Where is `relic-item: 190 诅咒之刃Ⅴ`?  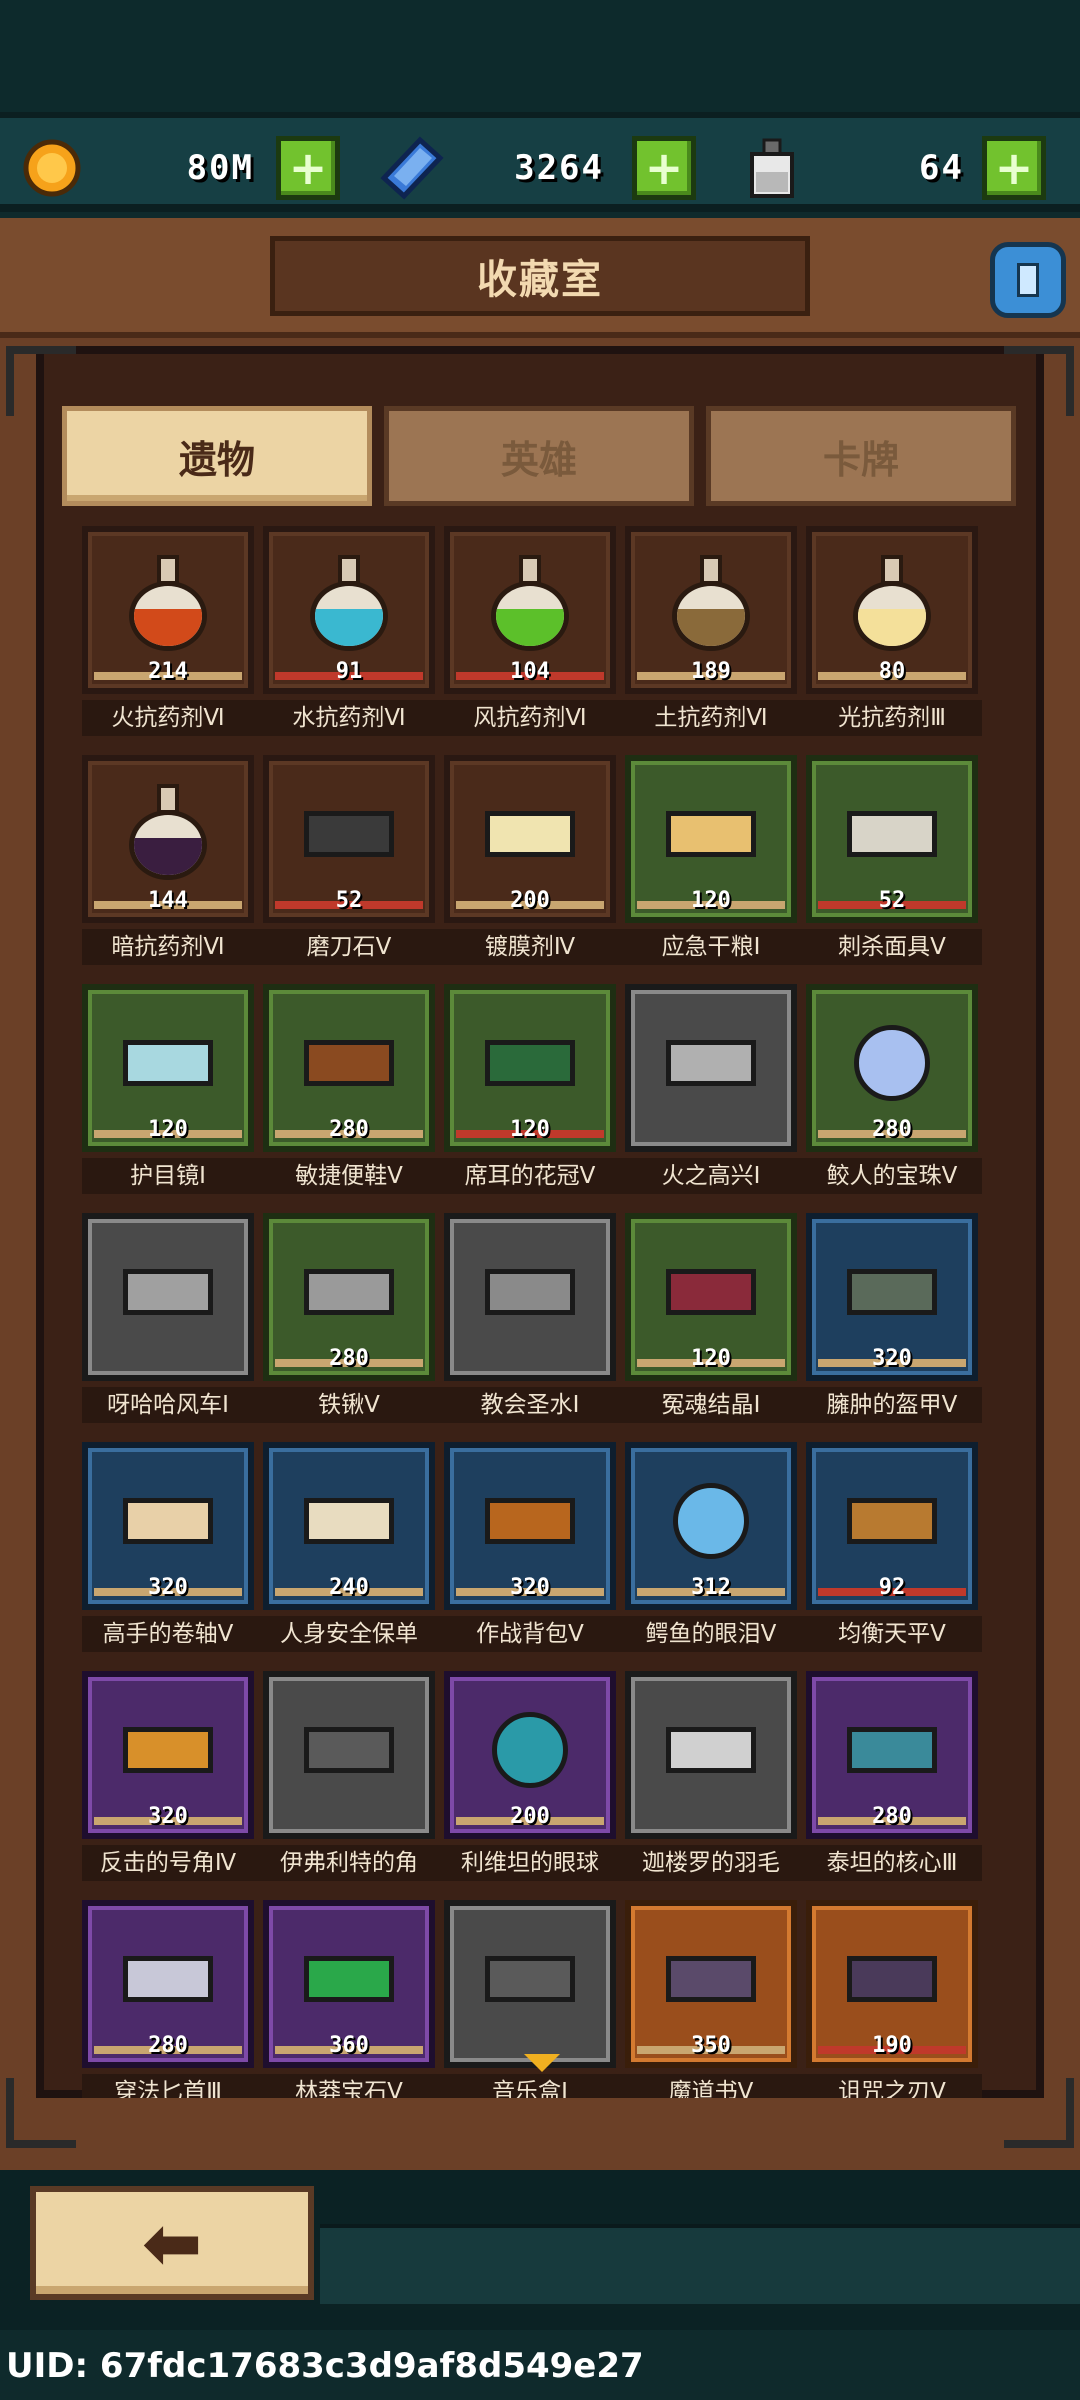
relic-item: 190 诅咒之刃Ⅴ is located at coordinates (891, 1999).